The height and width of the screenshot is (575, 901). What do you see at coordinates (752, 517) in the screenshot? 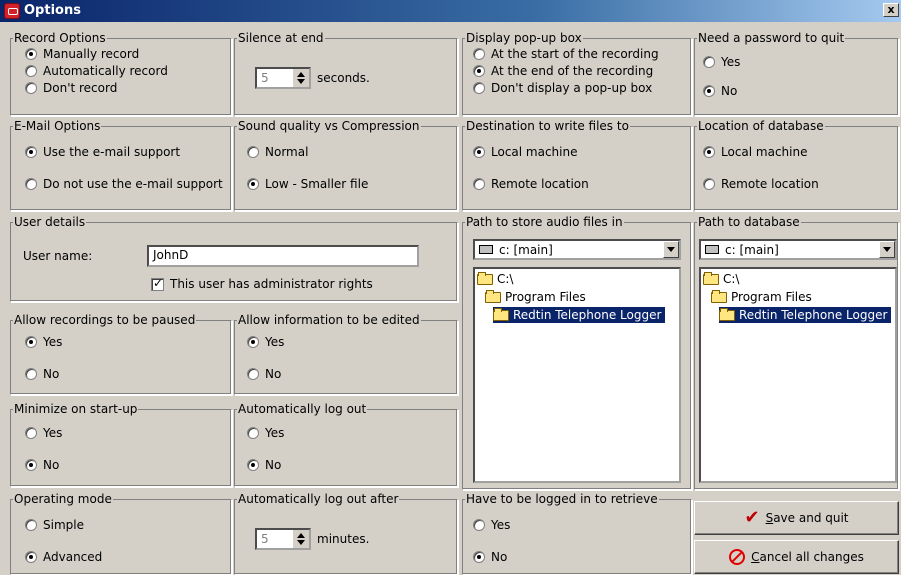
I see `checkmark-icon: ✔` at bounding box center [752, 517].